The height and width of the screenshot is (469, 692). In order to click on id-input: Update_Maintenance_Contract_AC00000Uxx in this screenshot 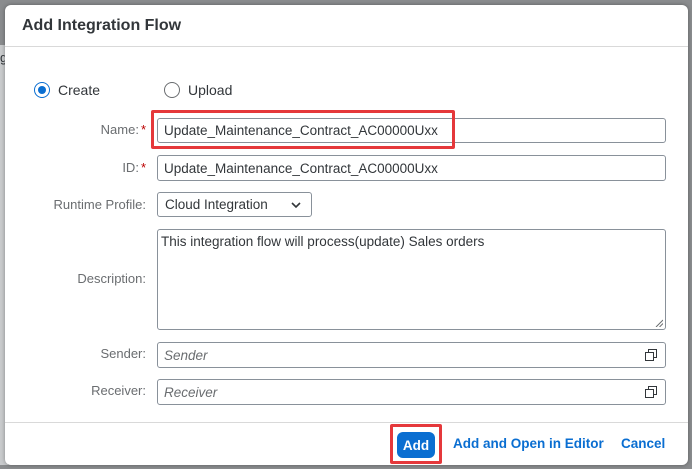, I will do `click(411, 168)`.